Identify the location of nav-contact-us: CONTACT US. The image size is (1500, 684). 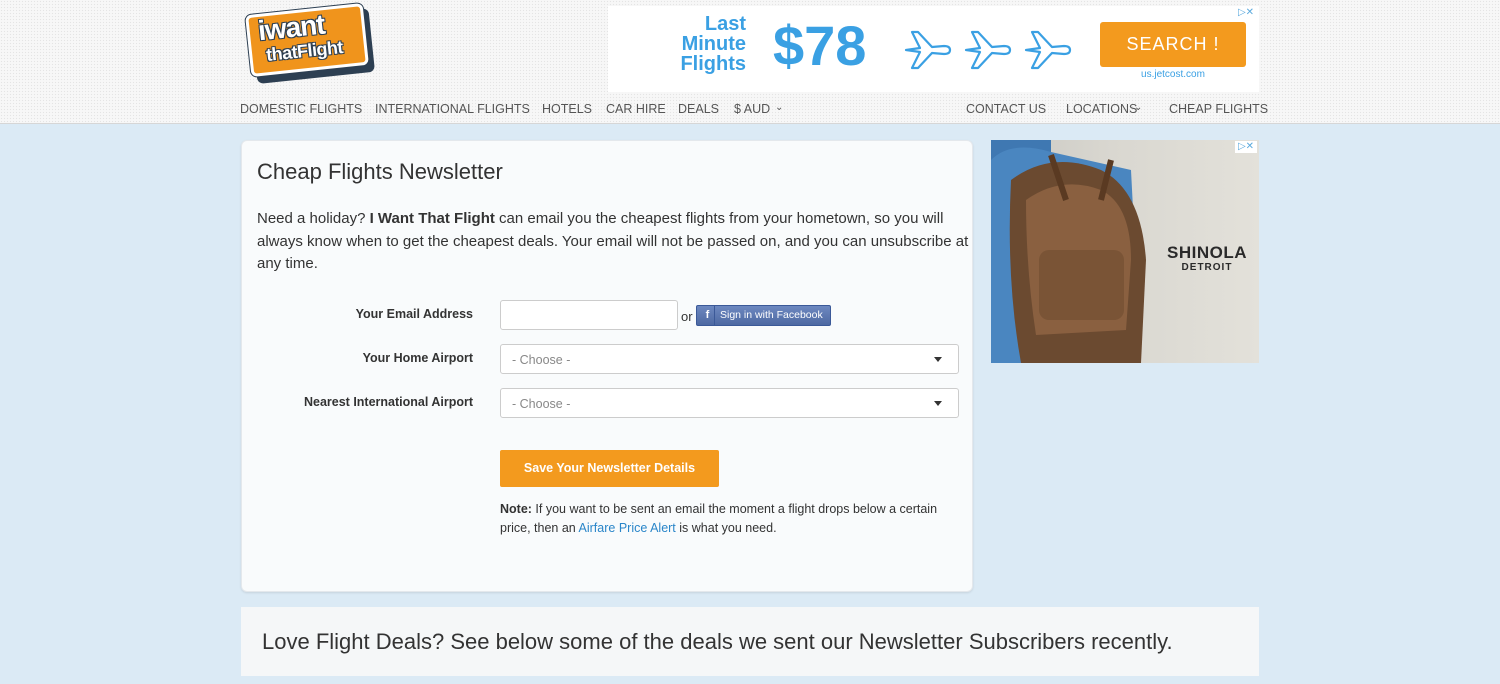
(1006, 109).